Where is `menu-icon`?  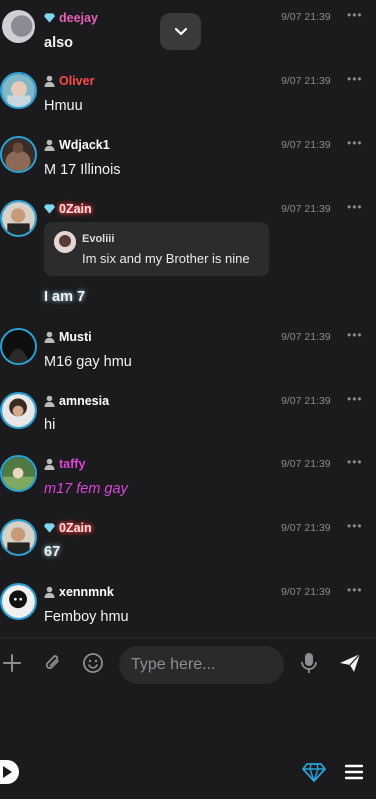 menu-icon is located at coordinates (354, 772).